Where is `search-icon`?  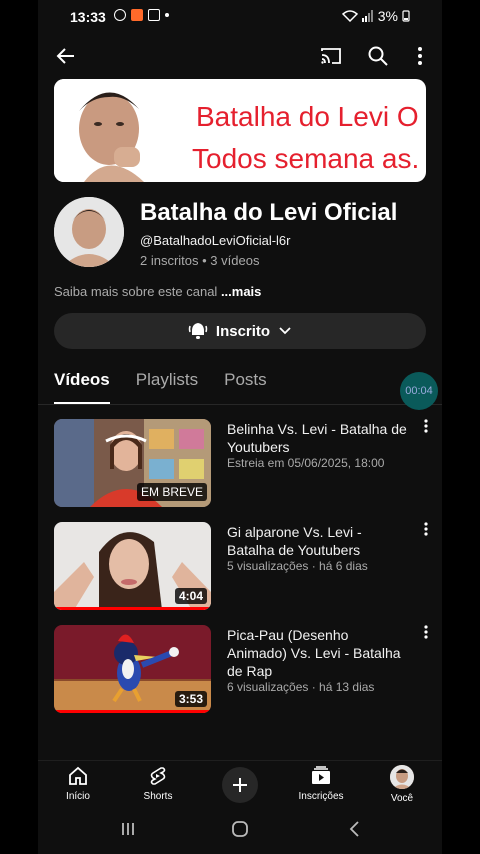 search-icon is located at coordinates (378, 56).